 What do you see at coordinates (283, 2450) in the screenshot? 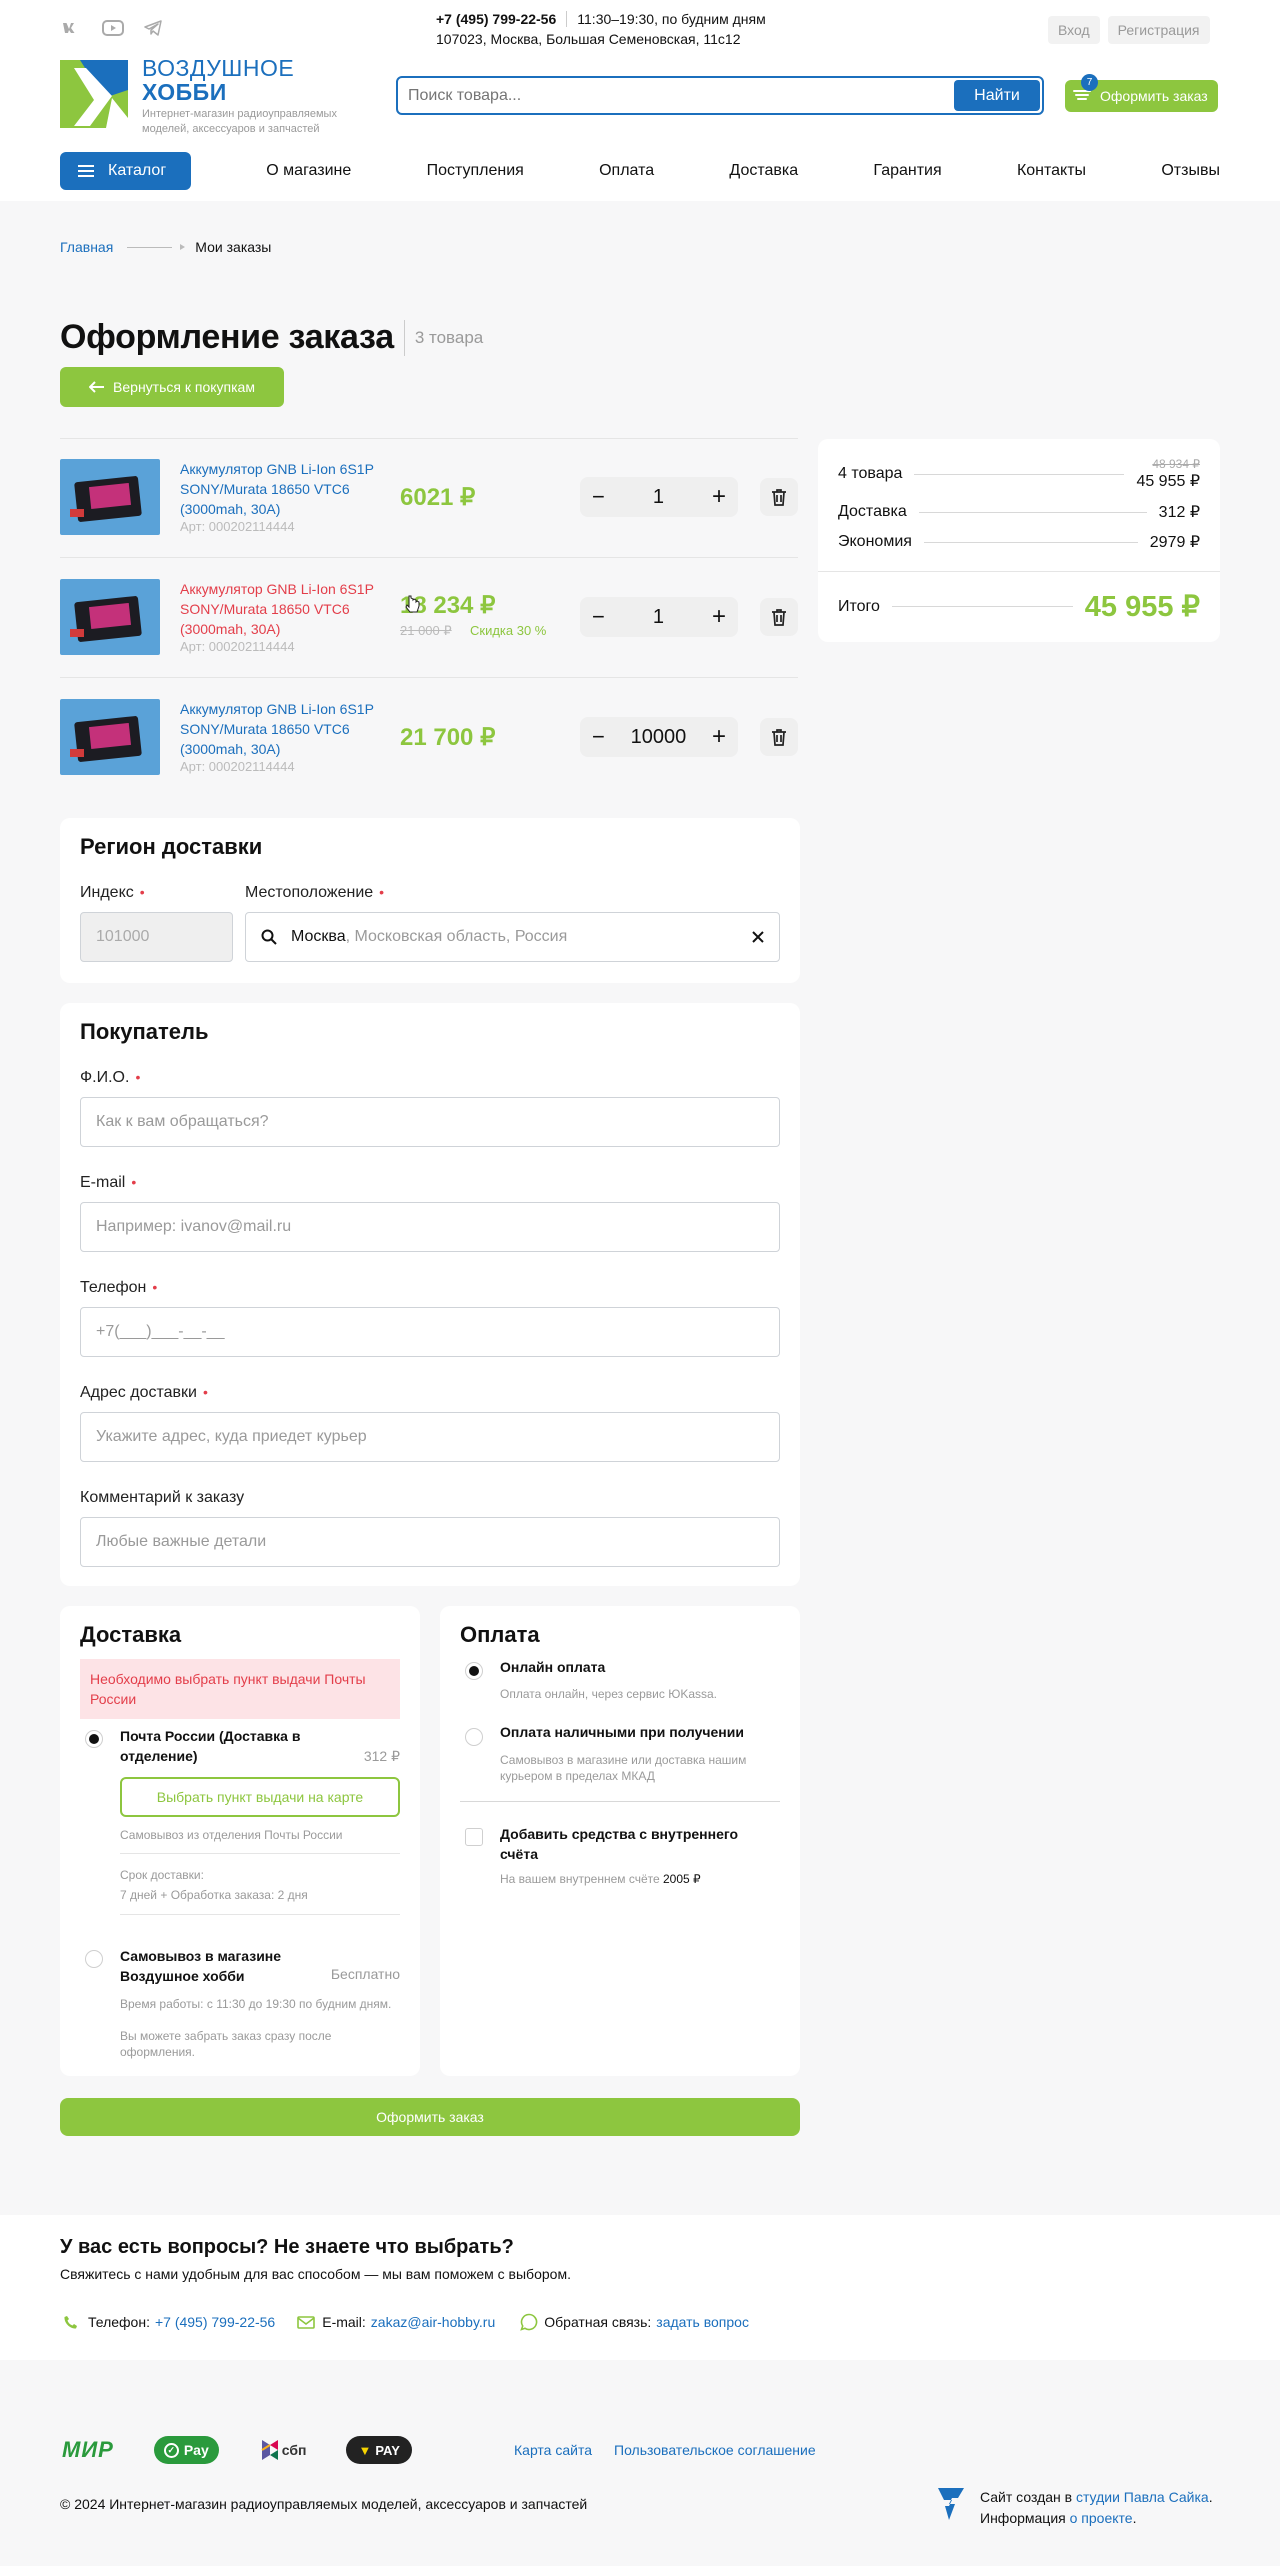
I see `sbp-logo-icon: сбп` at bounding box center [283, 2450].